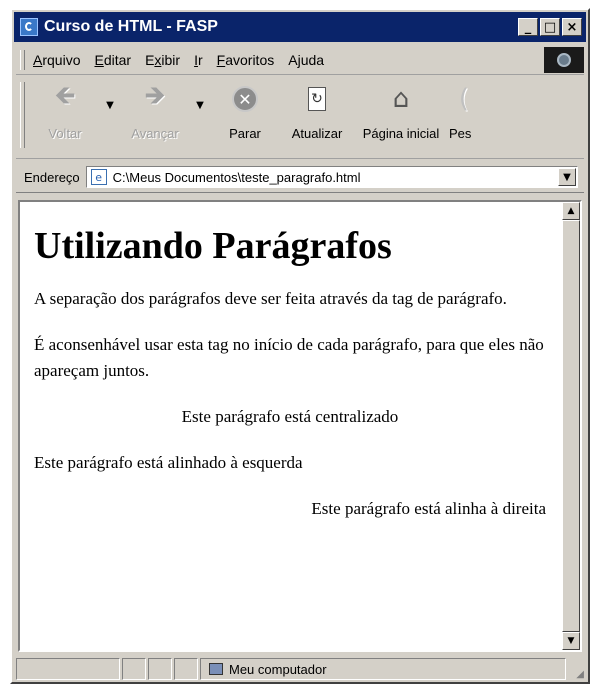 The width and height of the screenshot is (599, 689). I want to click on globe-icon, so click(564, 60).